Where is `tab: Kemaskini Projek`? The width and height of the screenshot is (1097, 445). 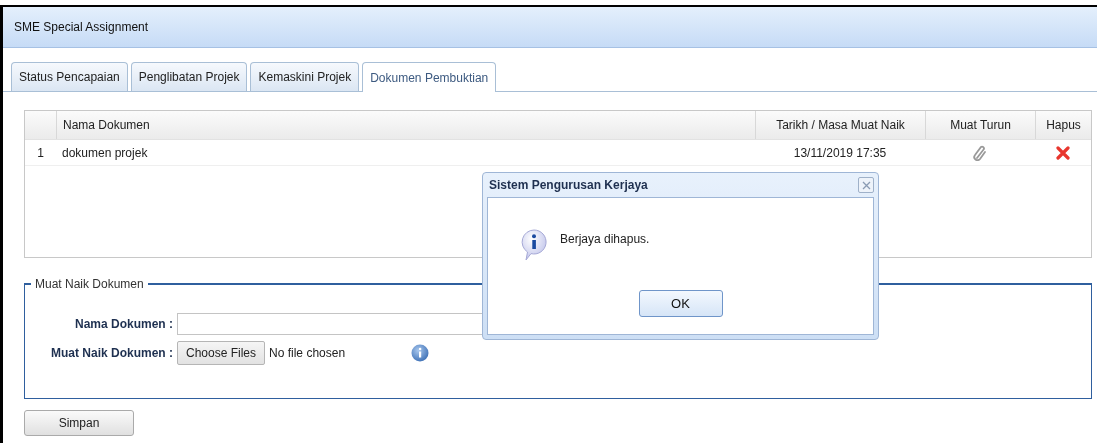
tab: Kemaskini Projek is located at coordinates (305, 76).